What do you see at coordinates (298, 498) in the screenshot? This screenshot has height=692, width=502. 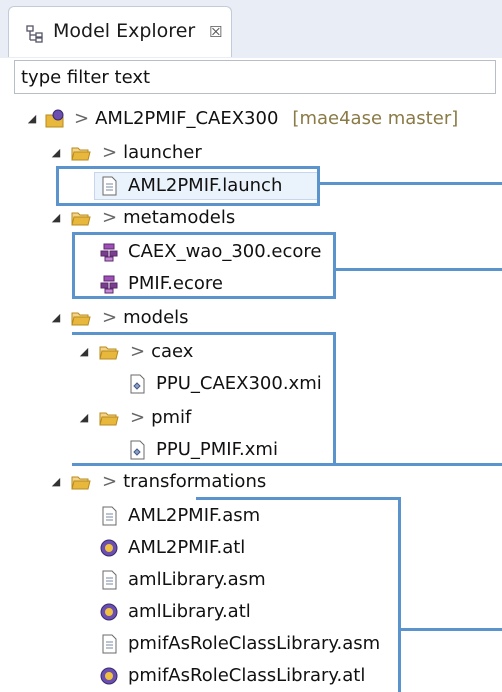 I see `annotation-frame-transformations-top` at bounding box center [298, 498].